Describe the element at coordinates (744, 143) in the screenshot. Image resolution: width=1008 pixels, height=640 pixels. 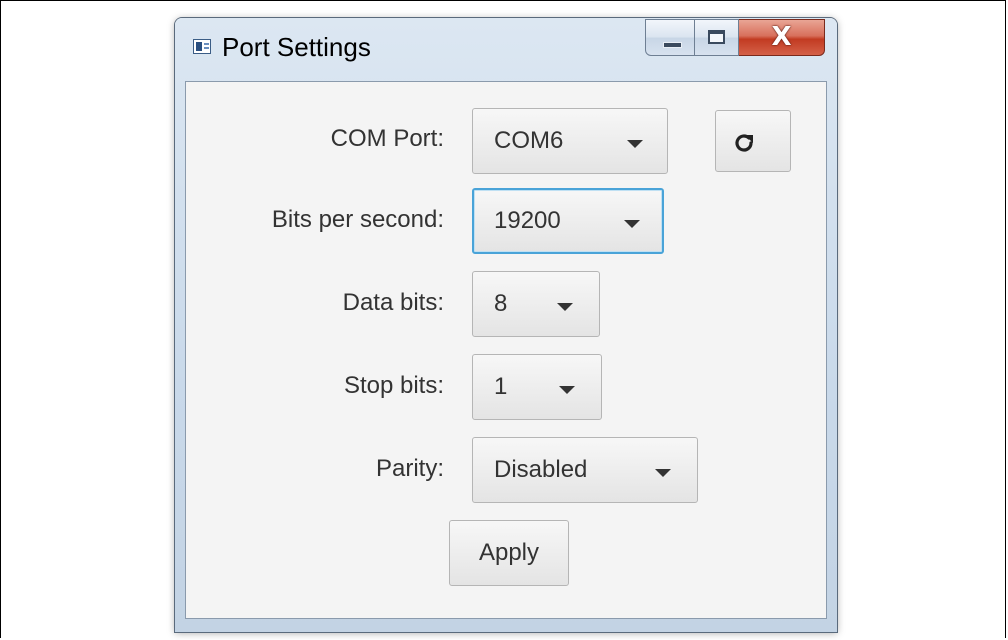
I see `refresh-icon` at that location.